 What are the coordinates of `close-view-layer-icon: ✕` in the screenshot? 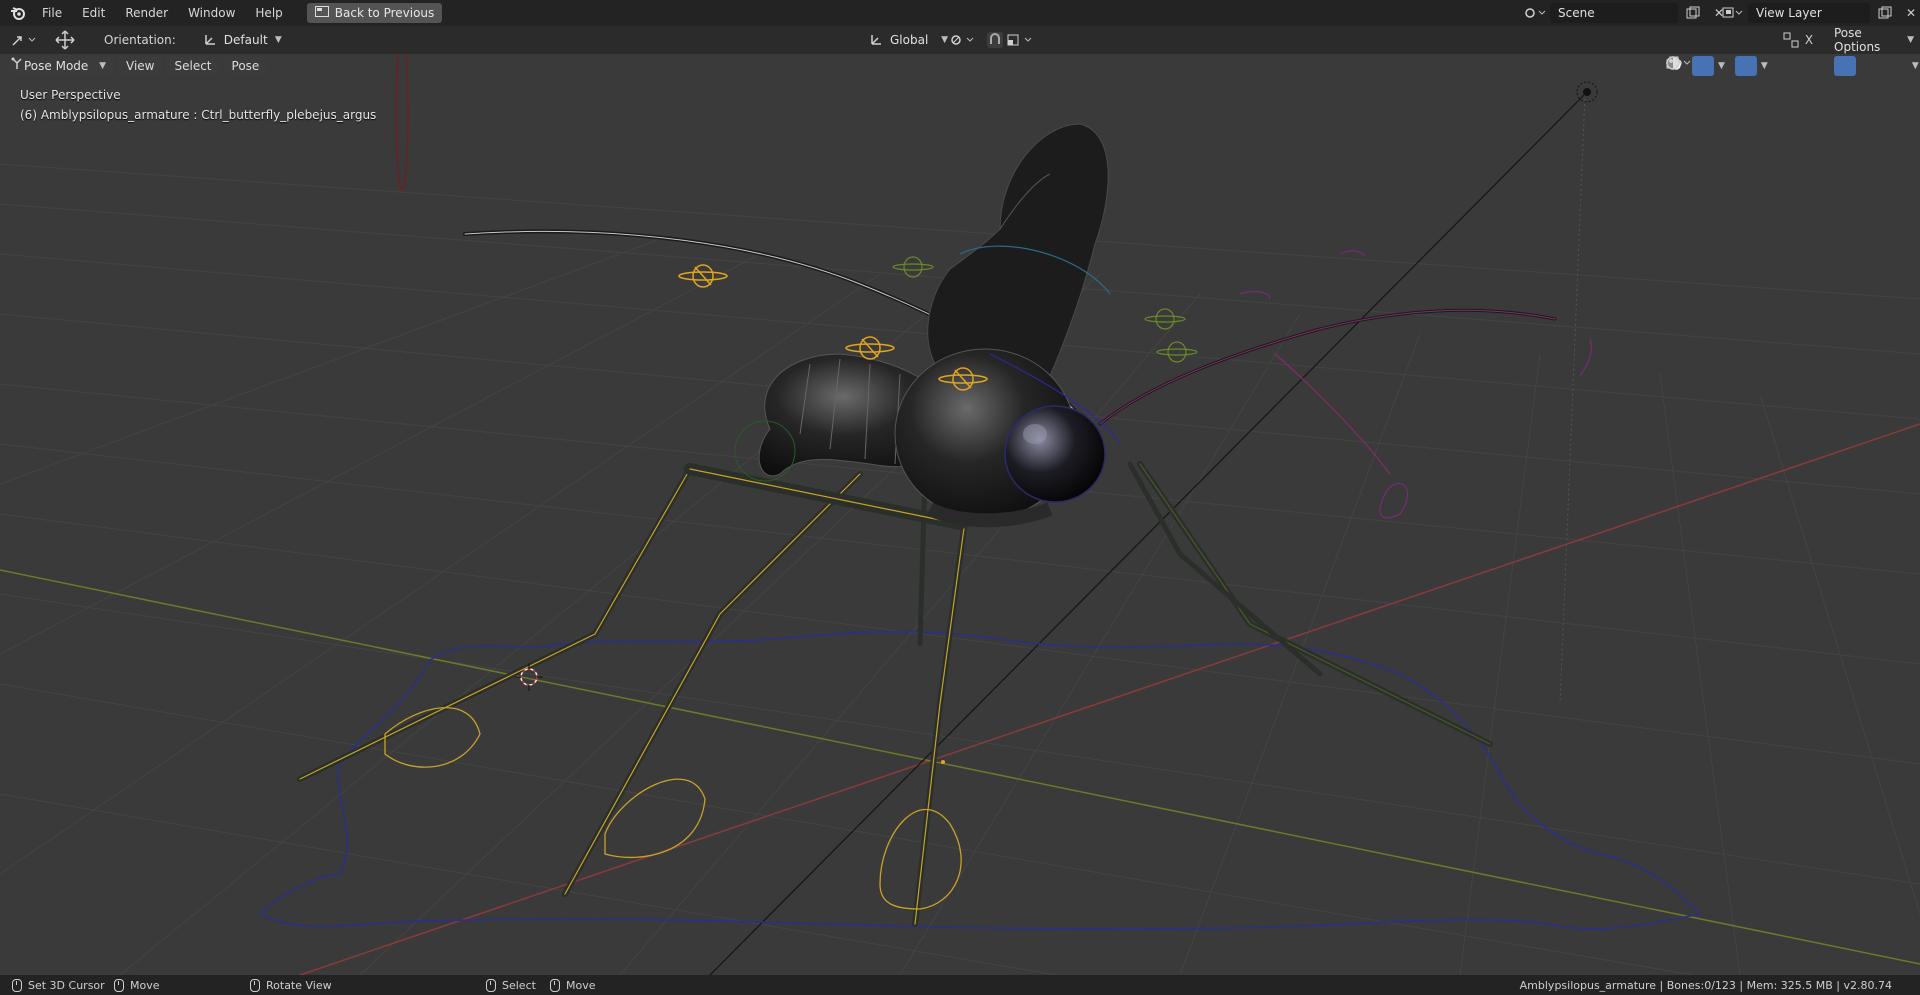 It's located at (1910, 13).